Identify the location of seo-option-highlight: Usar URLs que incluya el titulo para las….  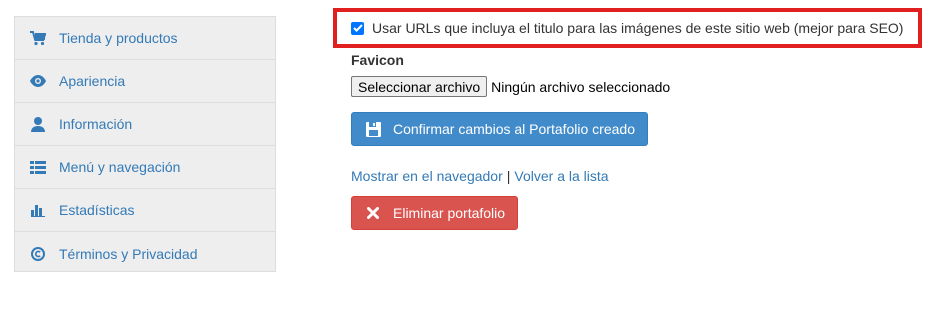
(627, 28).